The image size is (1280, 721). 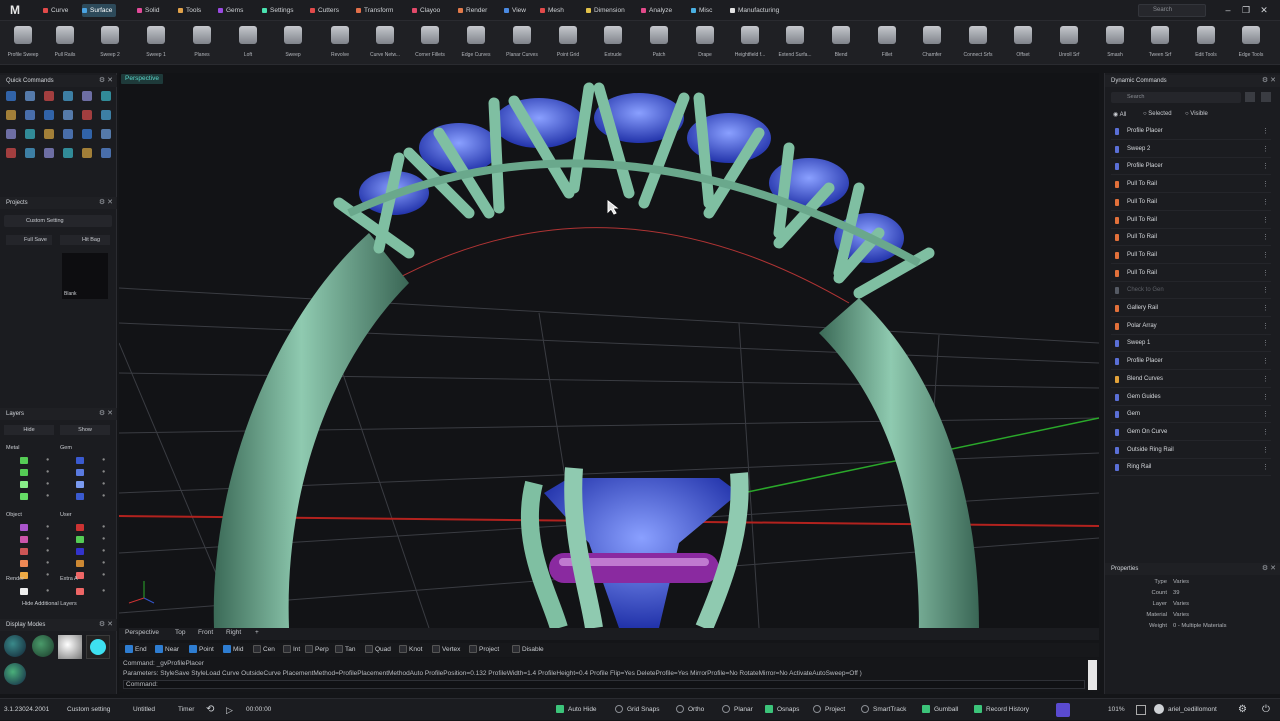 What do you see at coordinates (883, 710) in the screenshot?
I see `toggle-smarttrack: SmartTrack` at bounding box center [883, 710].